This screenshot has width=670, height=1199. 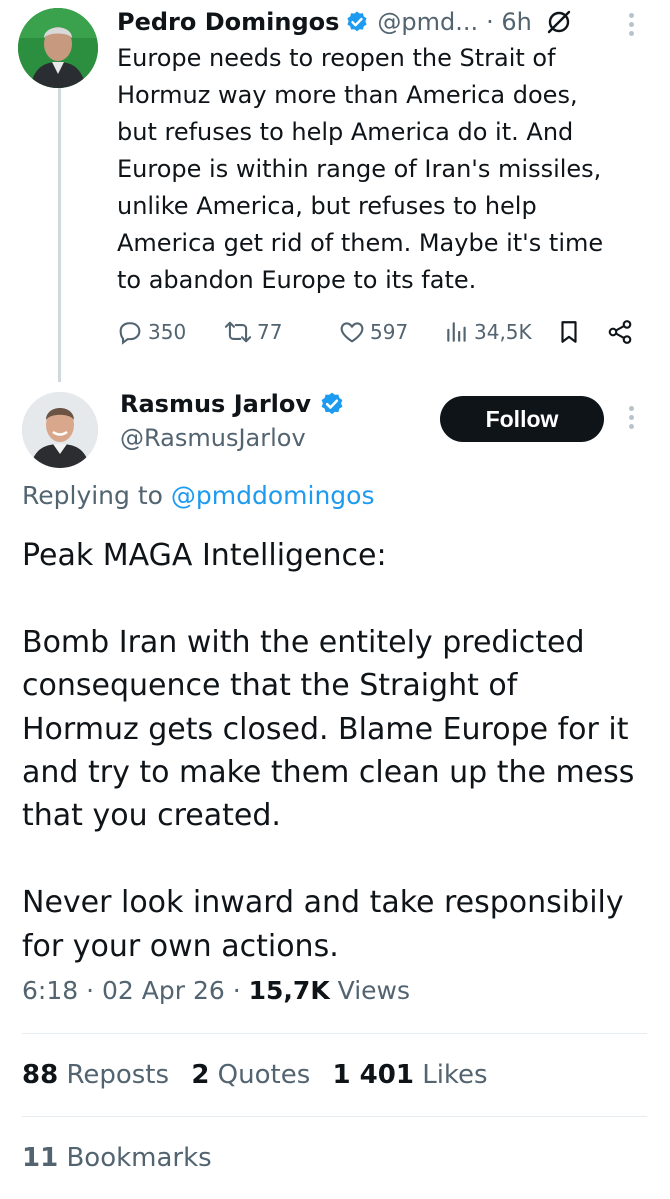 What do you see at coordinates (163, 990) in the screenshot?
I see `tweet-date: 02 Apr 26` at bounding box center [163, 990].